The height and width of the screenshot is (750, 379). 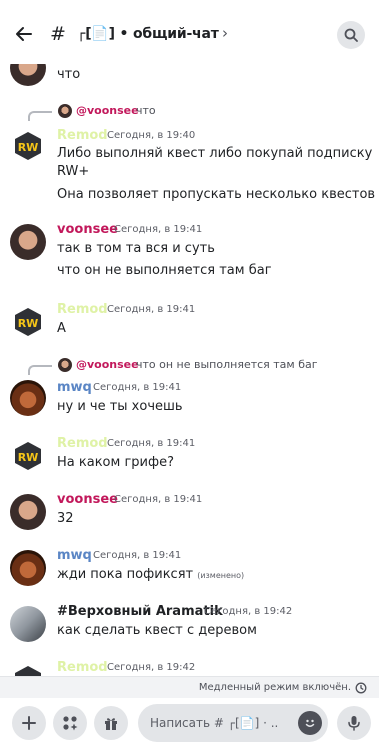 I want to click on message: RW Remod Сегодня, в 19:41 А, so click(x=189, y=322).